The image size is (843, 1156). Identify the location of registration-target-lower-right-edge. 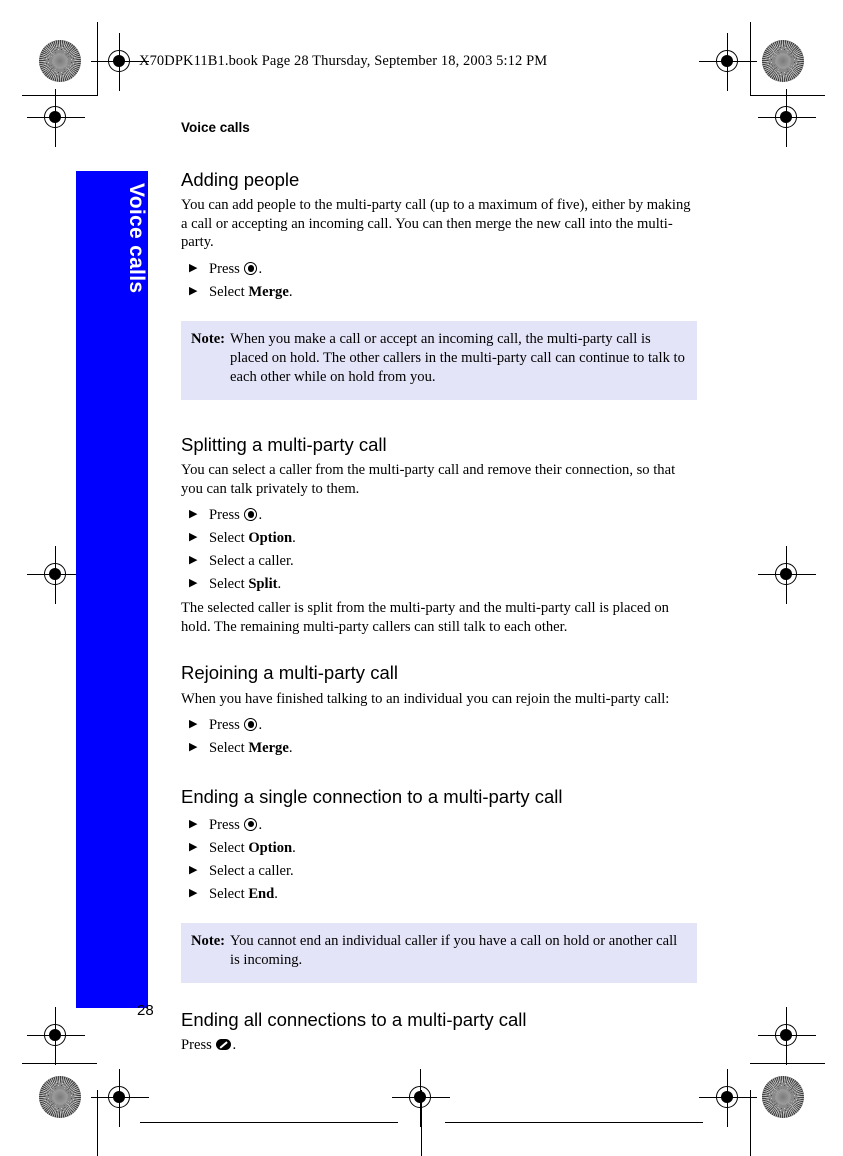
(787, 1036).